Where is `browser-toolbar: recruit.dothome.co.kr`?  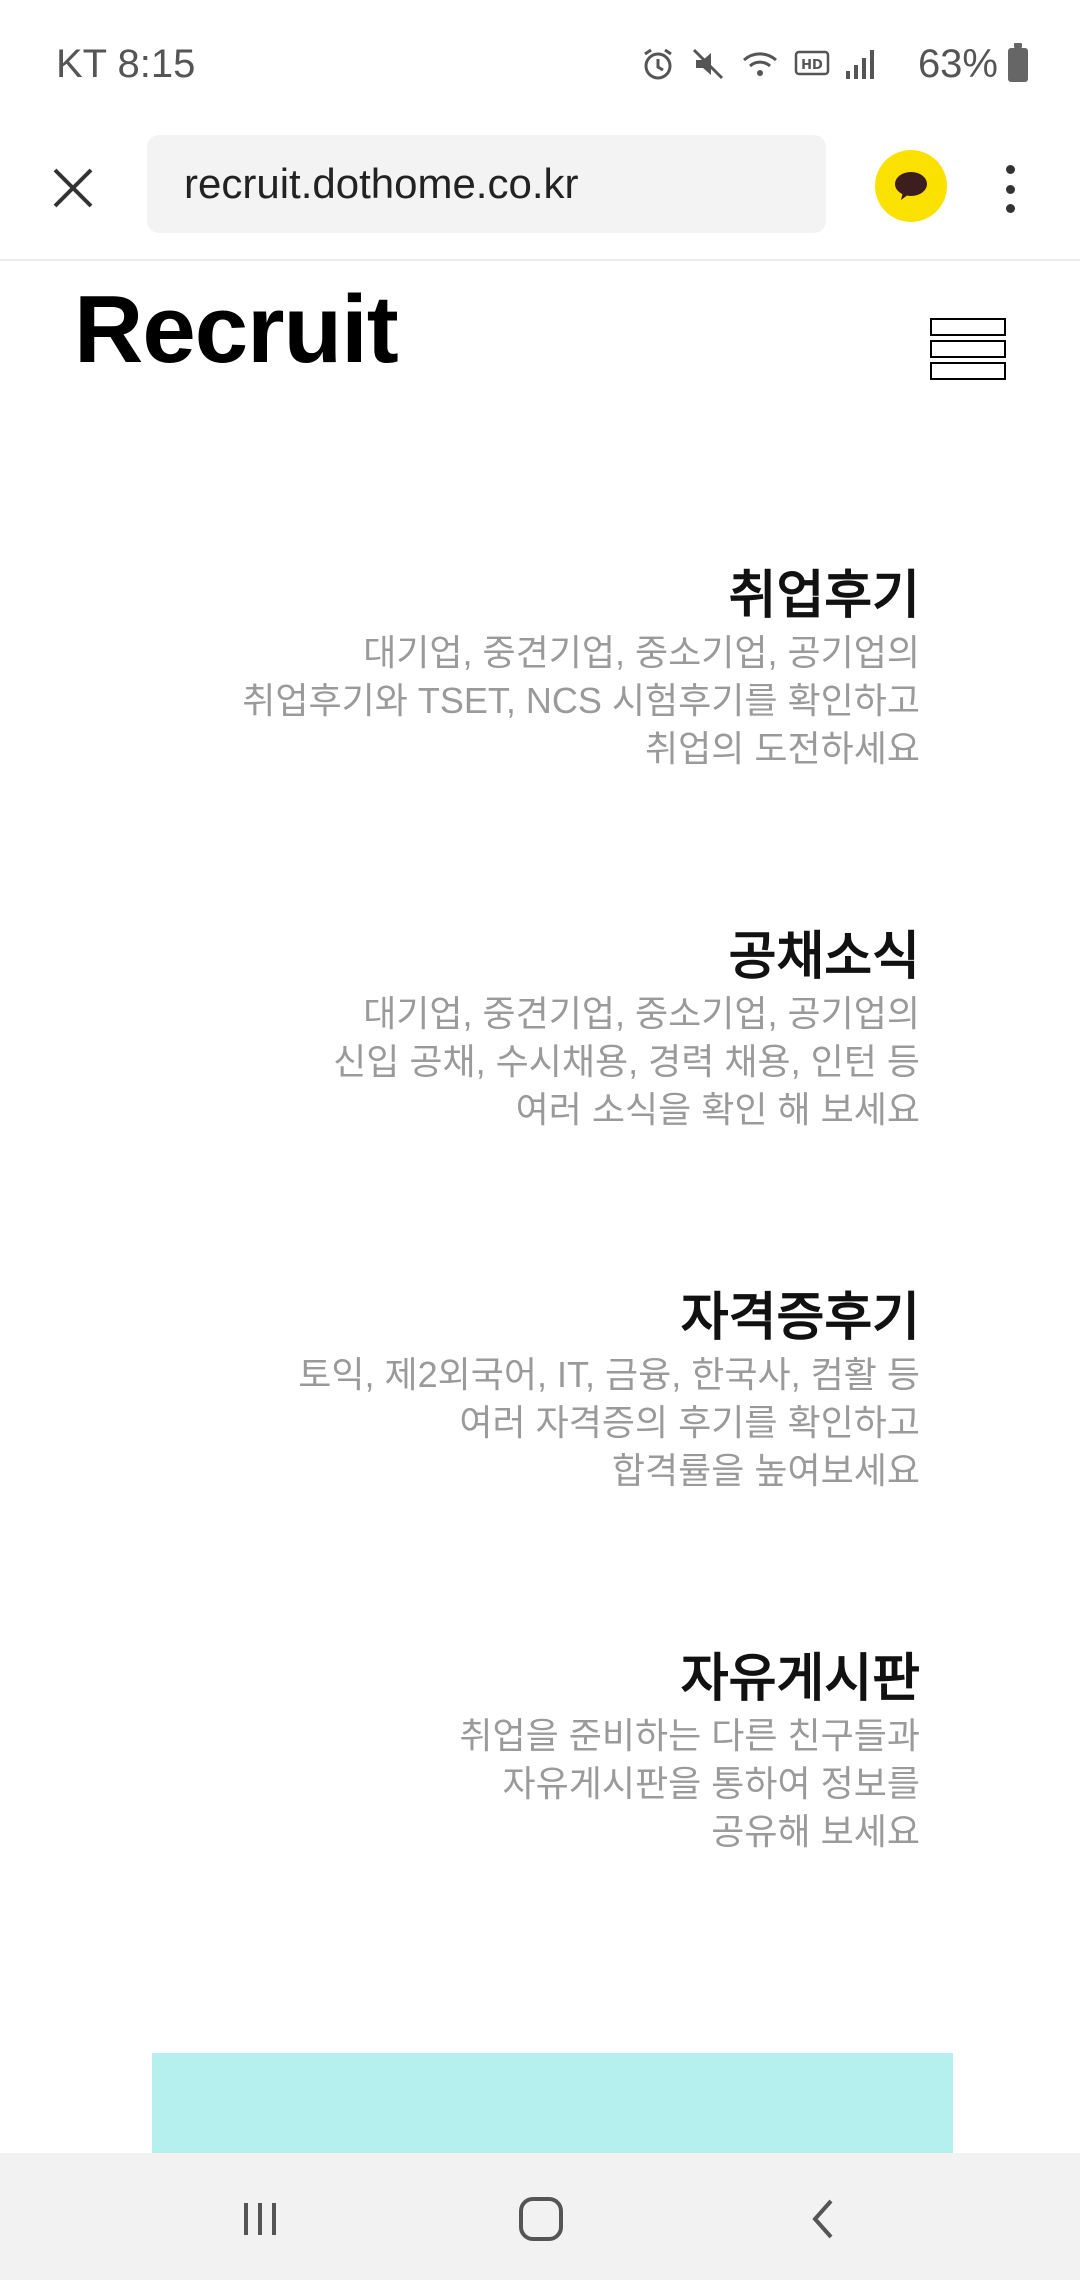 browser-toolbar: recruit.dothome.co.kr is located at coordinates (540, 198).